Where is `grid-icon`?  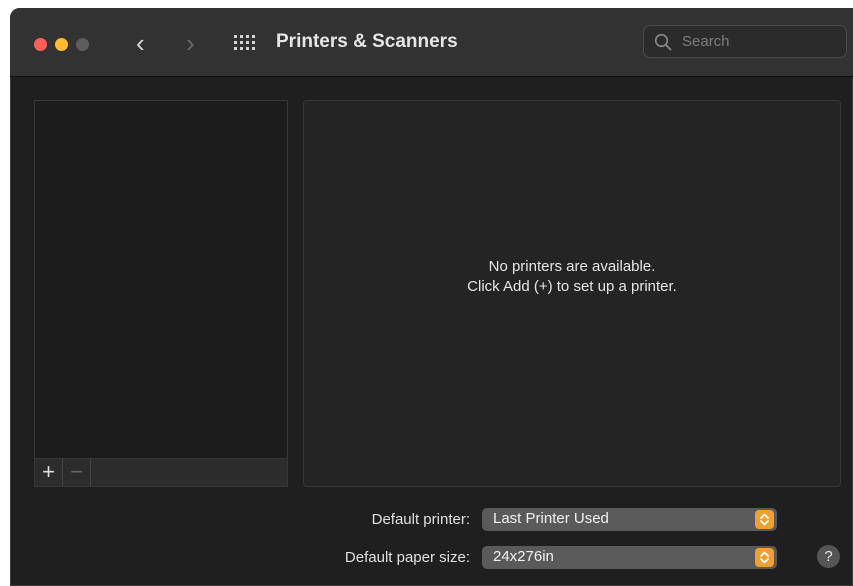
grid-icon is located at coordinates (245, 43).